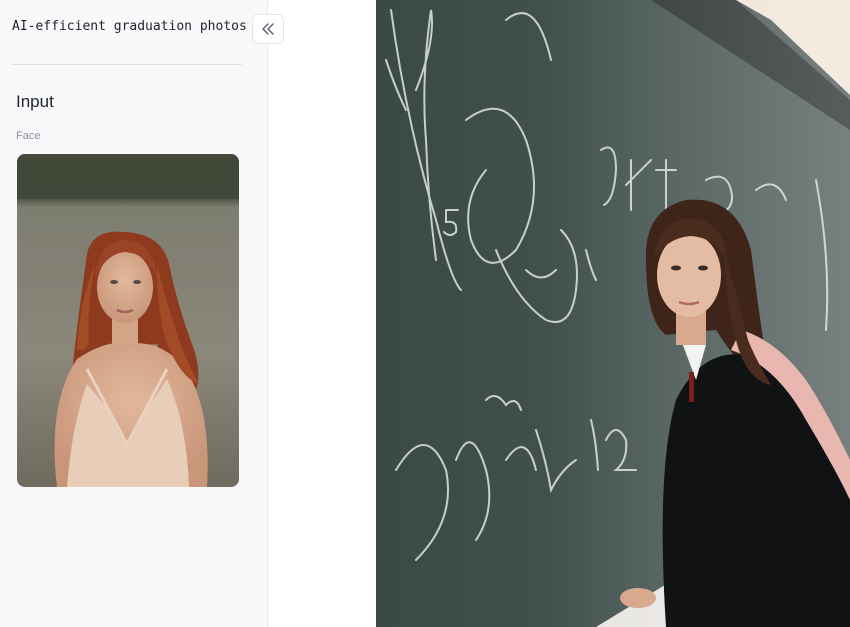 This screenshot has height=627, width=850. What do you see at coordinates (127, 64) in the screenshot?
I see `divider` at bounding box center [127, 64].